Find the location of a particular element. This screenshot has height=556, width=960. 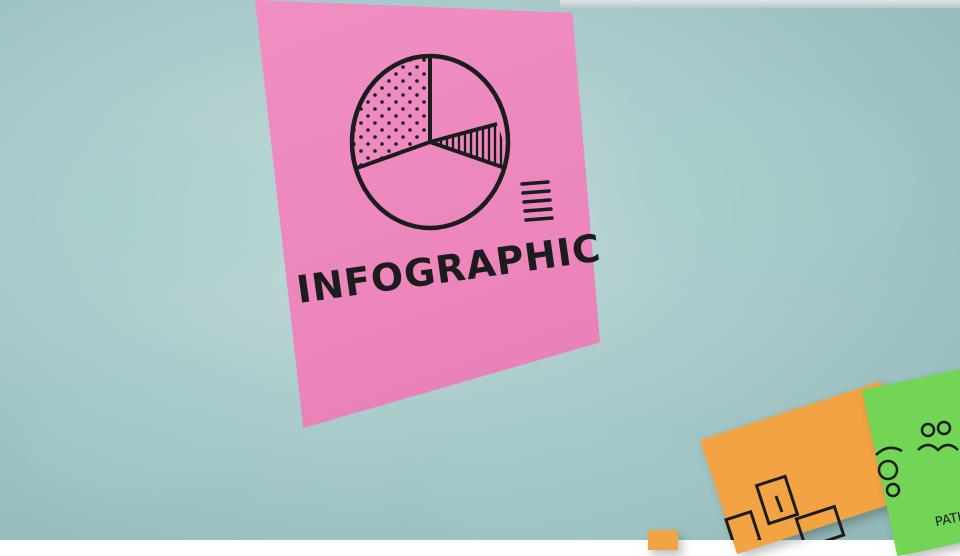

boxes-sketch-icon is located at coordinates (785, 507).